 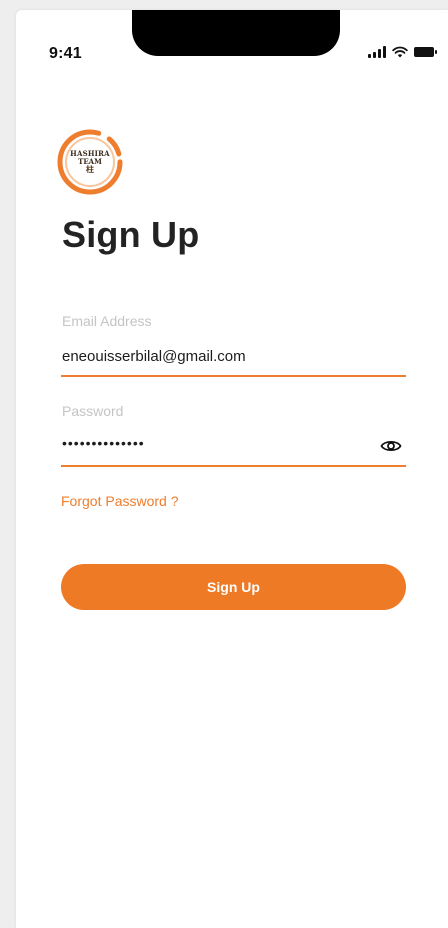 I want to click on email-label: Email Address, so click(x=107, y=321).